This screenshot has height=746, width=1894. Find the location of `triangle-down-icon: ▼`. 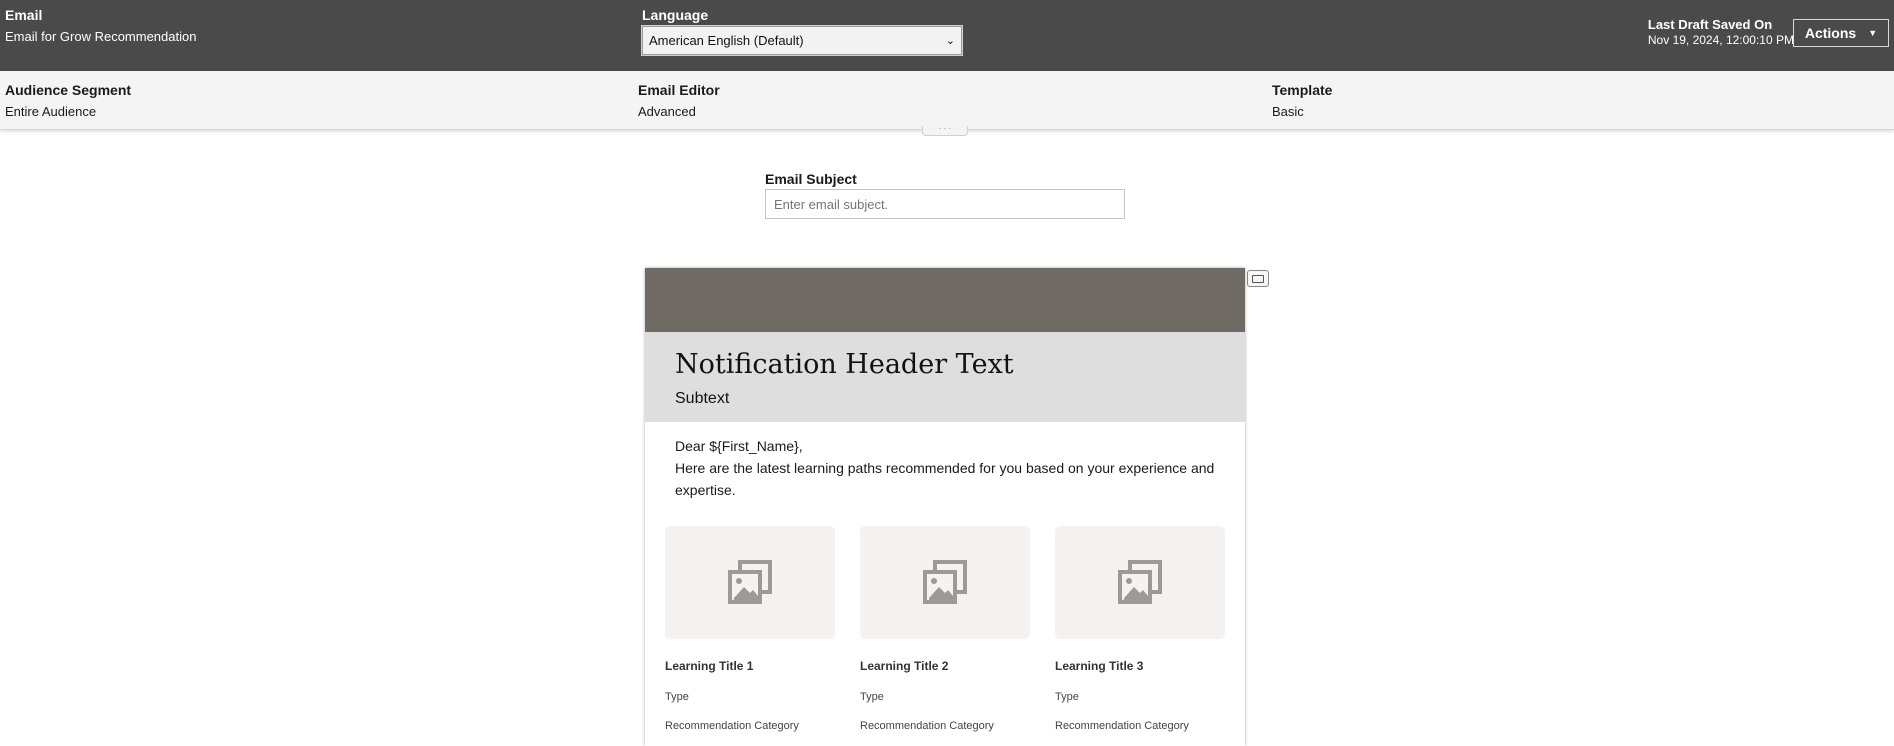

triangle-down-icon: ▼ is located at coordinates (1873, 33).